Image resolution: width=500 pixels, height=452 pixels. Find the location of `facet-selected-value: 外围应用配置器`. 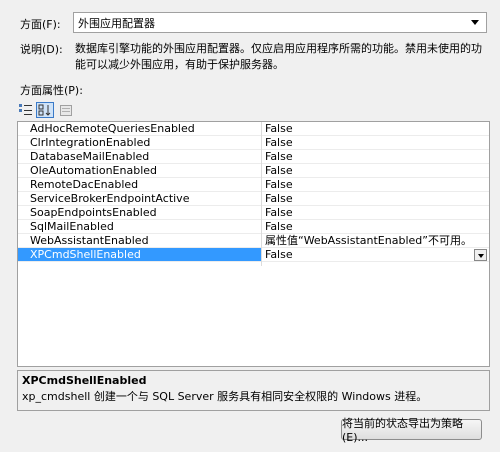

facet-selected-value: 外围应用配置器 is located at coordinates (116, 23).